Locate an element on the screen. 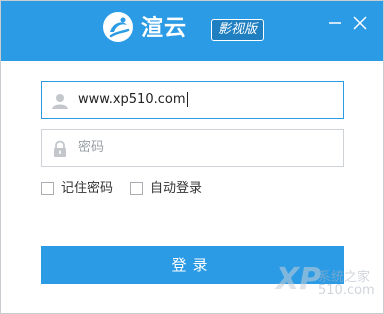 This screenshot has width=384, height=314. username-input: www.xp510.com is located at coordinates (133, 100).